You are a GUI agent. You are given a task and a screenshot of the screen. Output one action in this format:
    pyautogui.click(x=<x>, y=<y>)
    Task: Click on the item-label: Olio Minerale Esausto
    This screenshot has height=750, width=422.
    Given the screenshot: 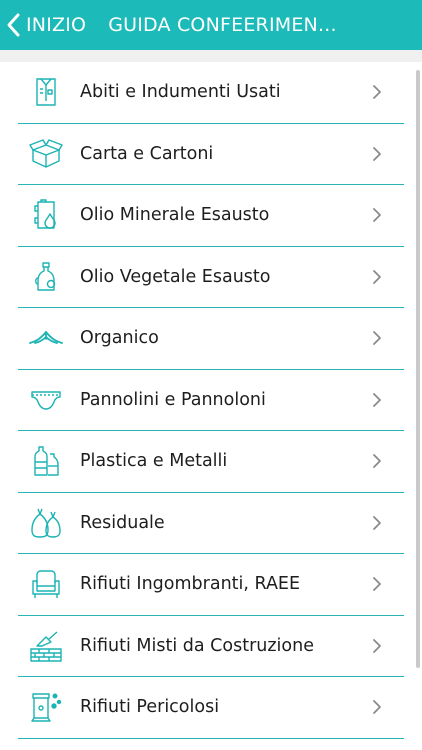 What is the action you would take?
    pyautogui.click(x=175, y=215)
    